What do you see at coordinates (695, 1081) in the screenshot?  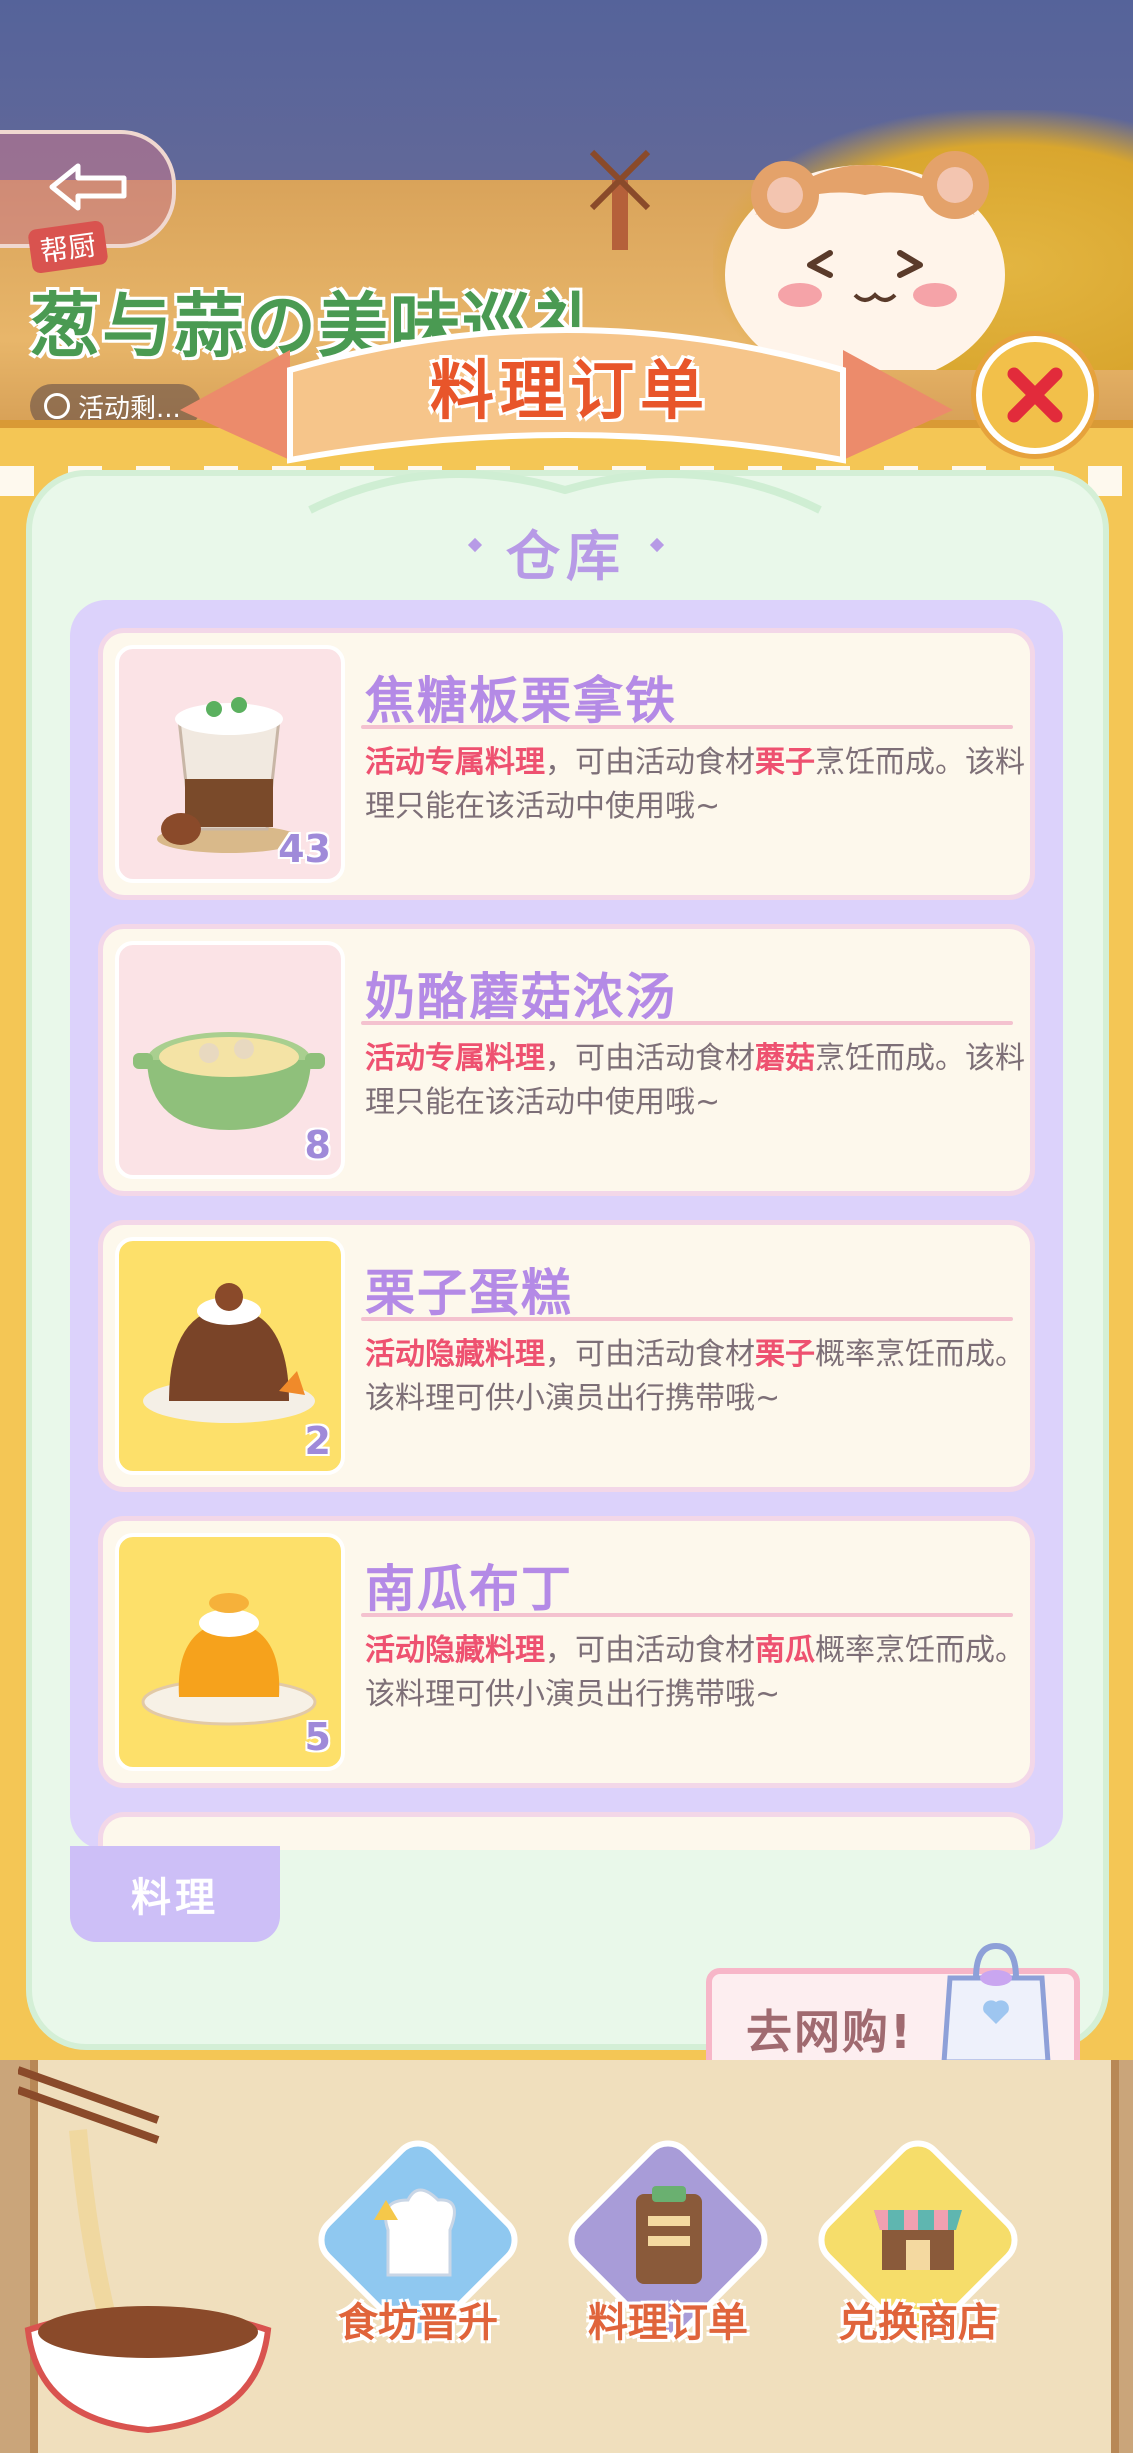 I see `item-description: 活动专属料理，可由活动食材蘑菇烹饪而成。该料理只能在该活动中使用哦~` at bounding box center [695, 1081].